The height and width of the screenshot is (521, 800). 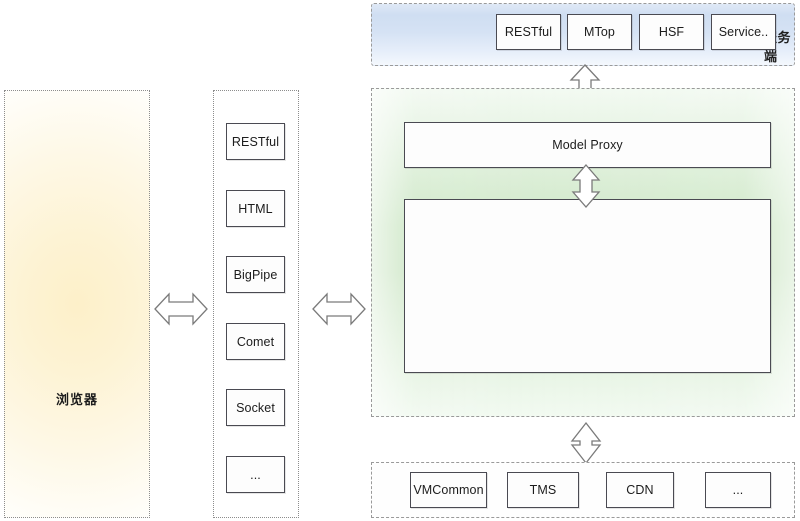 I want to click on protocol-box-socket: Socket, so click(x=255, y=407).